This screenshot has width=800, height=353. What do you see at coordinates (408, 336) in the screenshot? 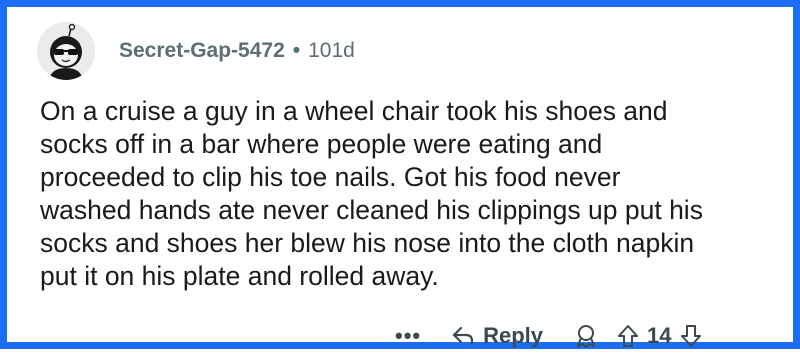
I see `more-options-button: •••` at bounding box center [408, 336].